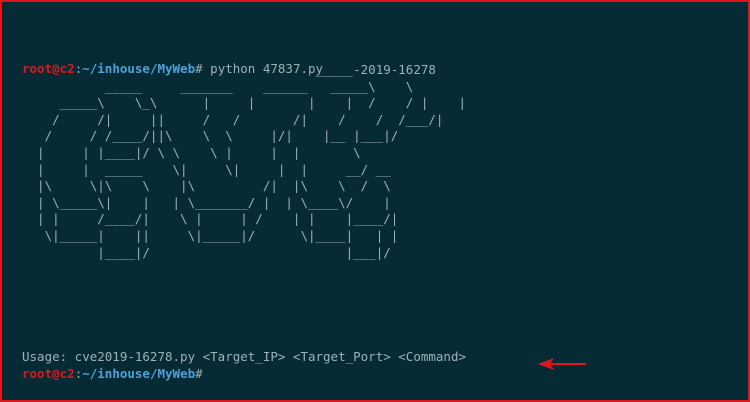  What do you see at coordinates (48, 373) in the screenshot?
I see `prompt-user-host: root@c2` at bounding box center [48, 373].